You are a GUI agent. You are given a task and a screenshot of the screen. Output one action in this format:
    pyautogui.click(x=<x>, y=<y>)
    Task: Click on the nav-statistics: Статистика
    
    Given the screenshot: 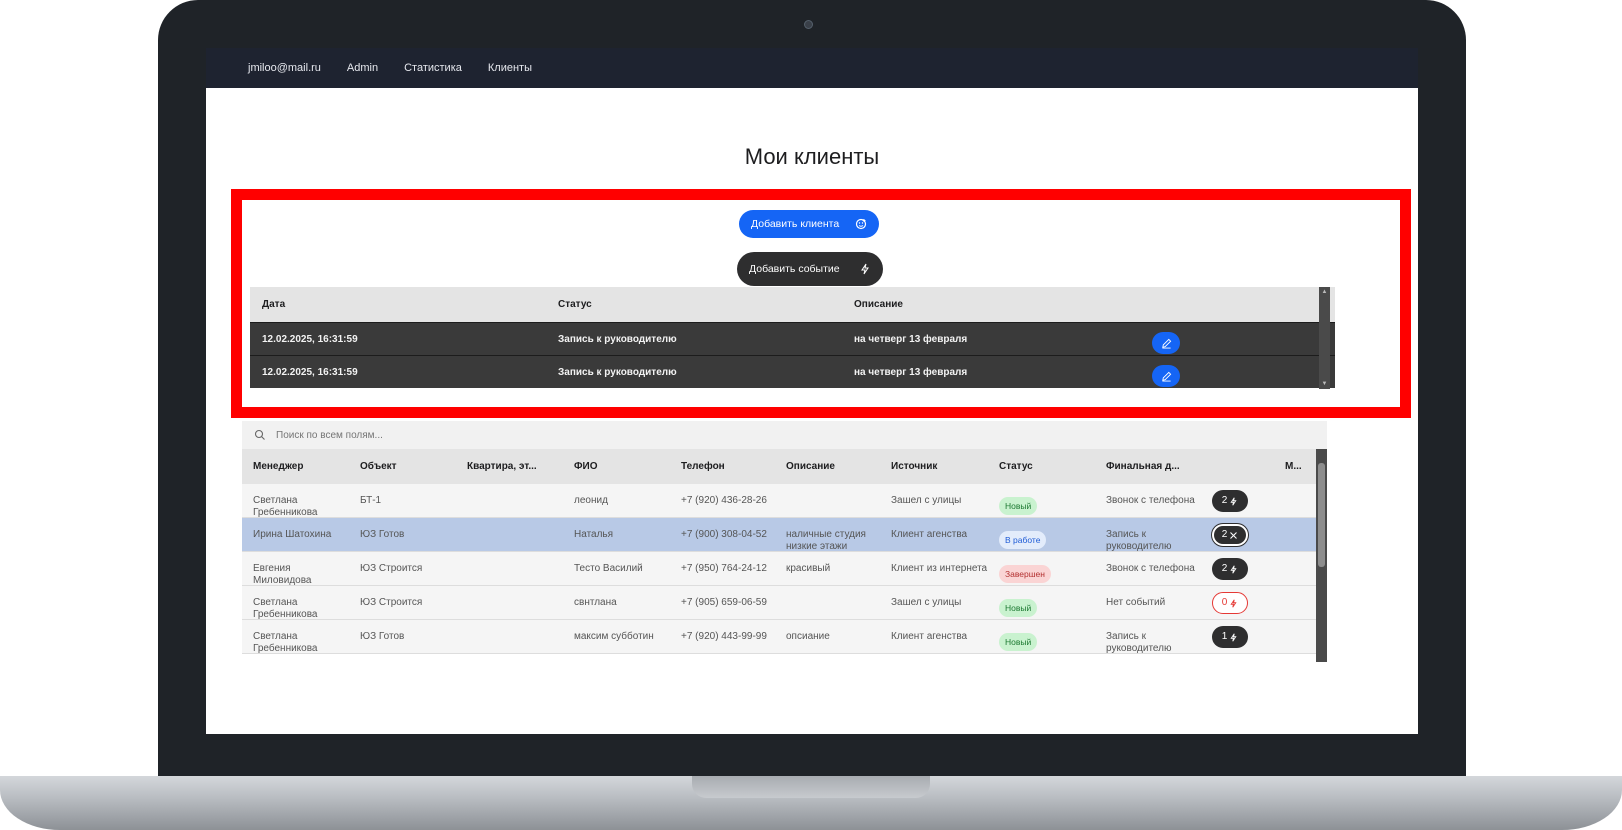 What is the action you would take?
    pyautogui.click(x=433, y=68)
    